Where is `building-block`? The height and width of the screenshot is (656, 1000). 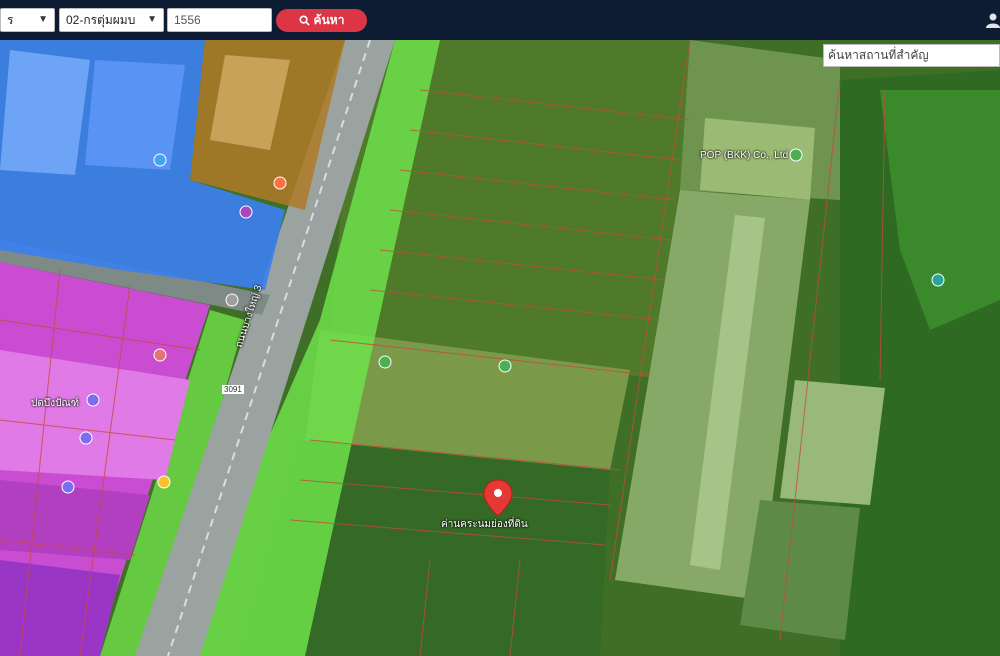 building-block is located at coordinates (60, 608).